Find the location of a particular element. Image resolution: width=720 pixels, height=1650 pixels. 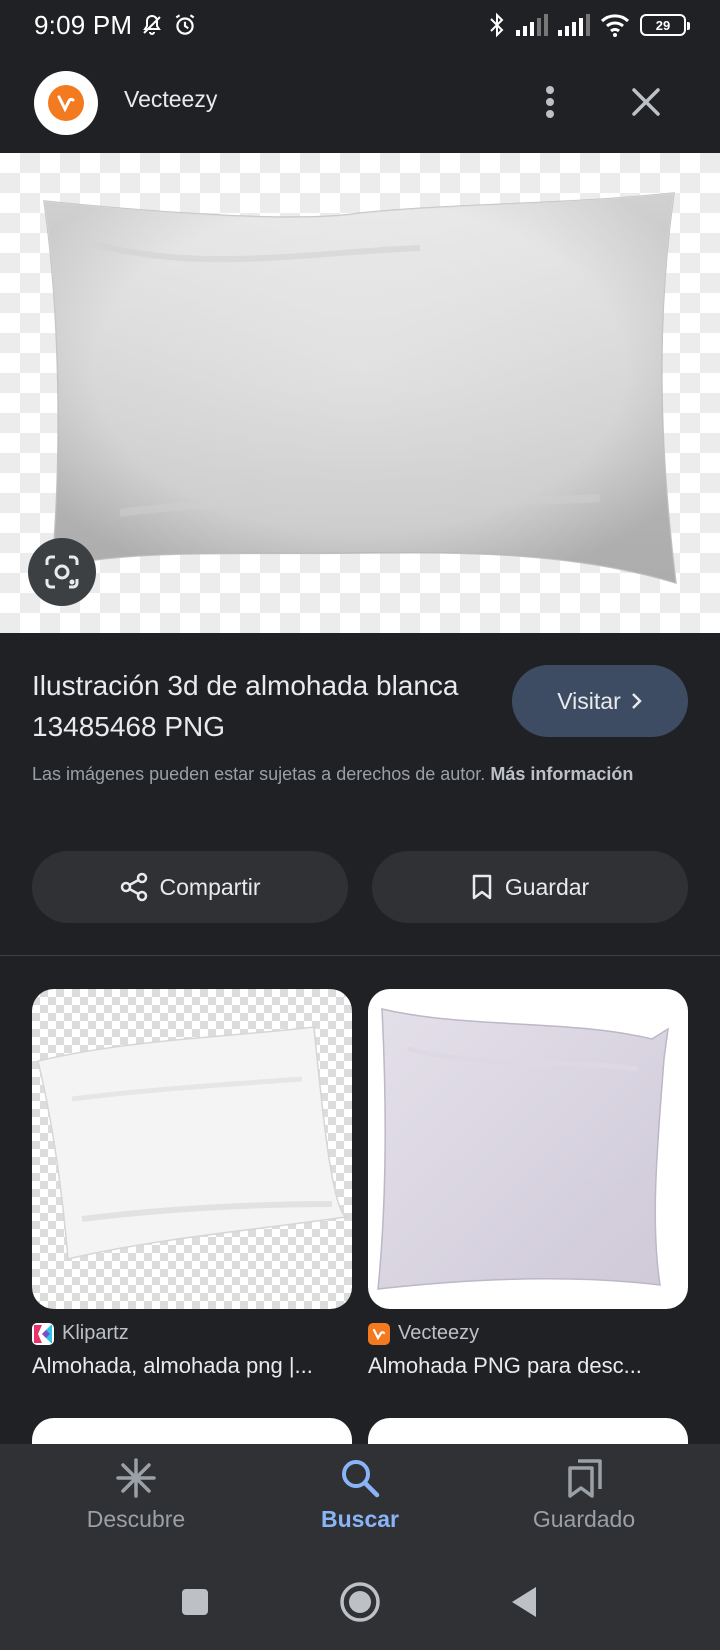

home-circle-icon is located at coordinates (360, 1602).